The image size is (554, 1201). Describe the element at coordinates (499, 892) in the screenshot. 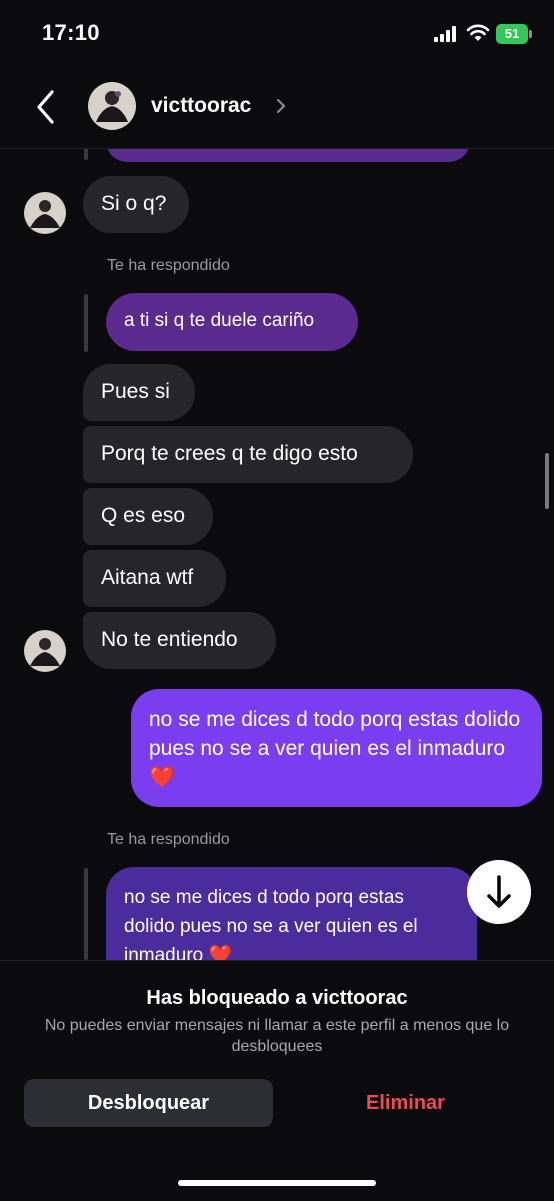

I see `scroll-down-button` at that location.